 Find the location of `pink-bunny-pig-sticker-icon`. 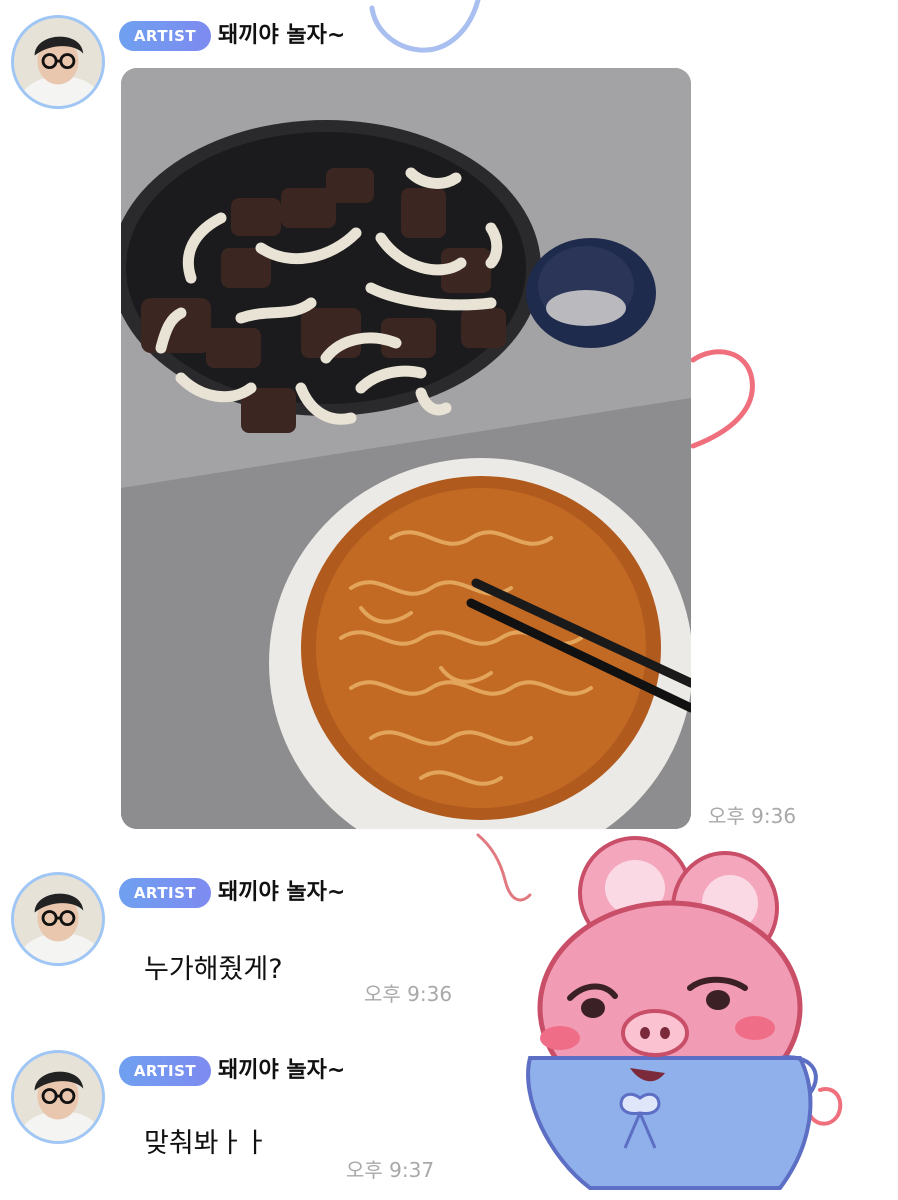

pink-bunny-pig-sticker-icon is located at coordinates (672, 1013).